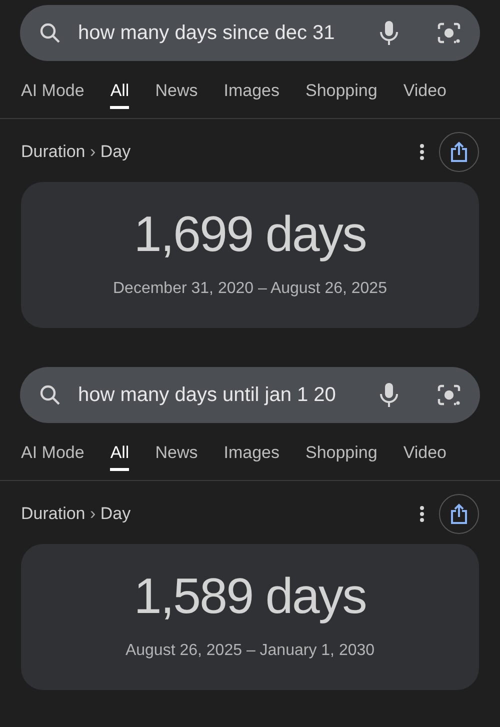 The height and width of the screenshot is (727, 500). I want to click on search-field: how many days until jan 1 20, so click(250, 395).